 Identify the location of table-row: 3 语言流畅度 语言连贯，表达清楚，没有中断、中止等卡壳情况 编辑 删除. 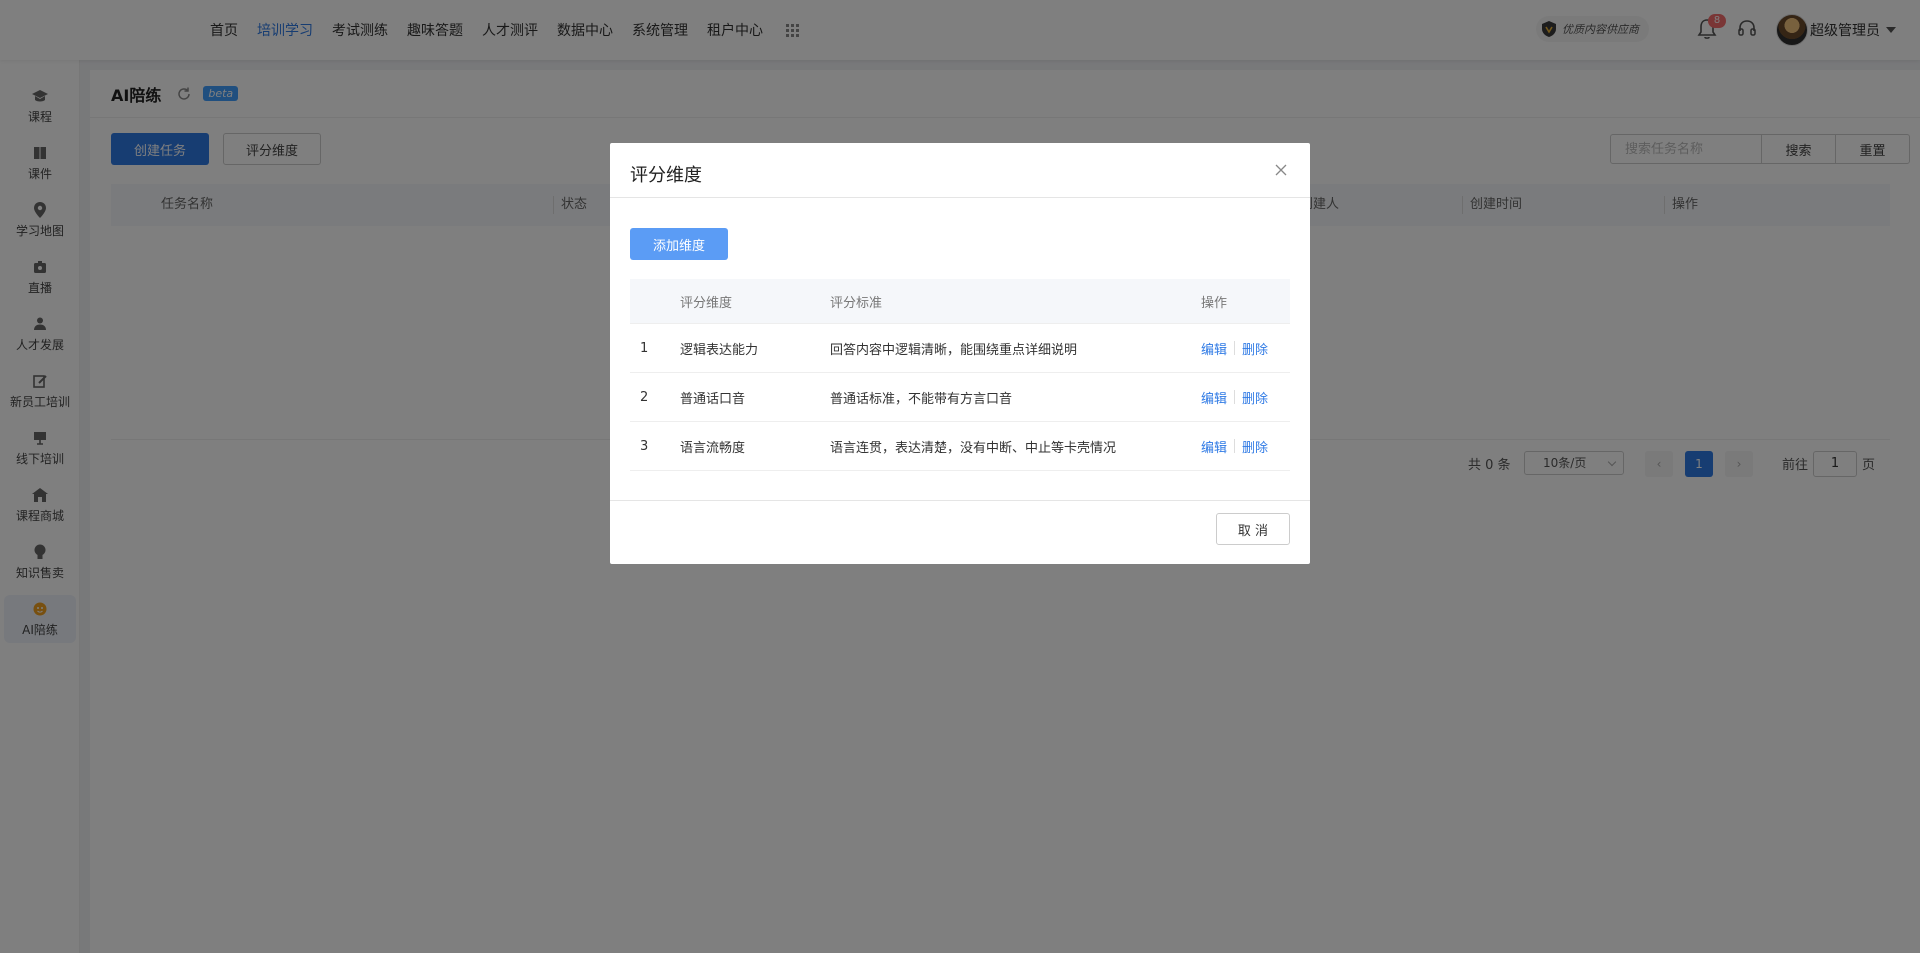
(960, 446).